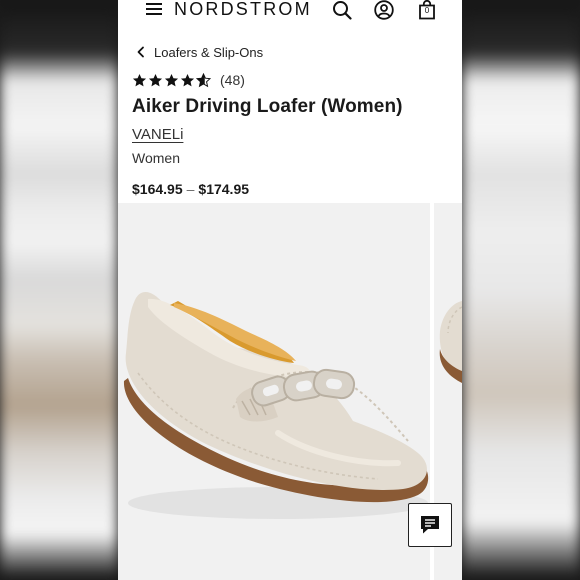 This screenshot has width=580, height=580. I want to click on price-low: $164.95, so click(157, 189).